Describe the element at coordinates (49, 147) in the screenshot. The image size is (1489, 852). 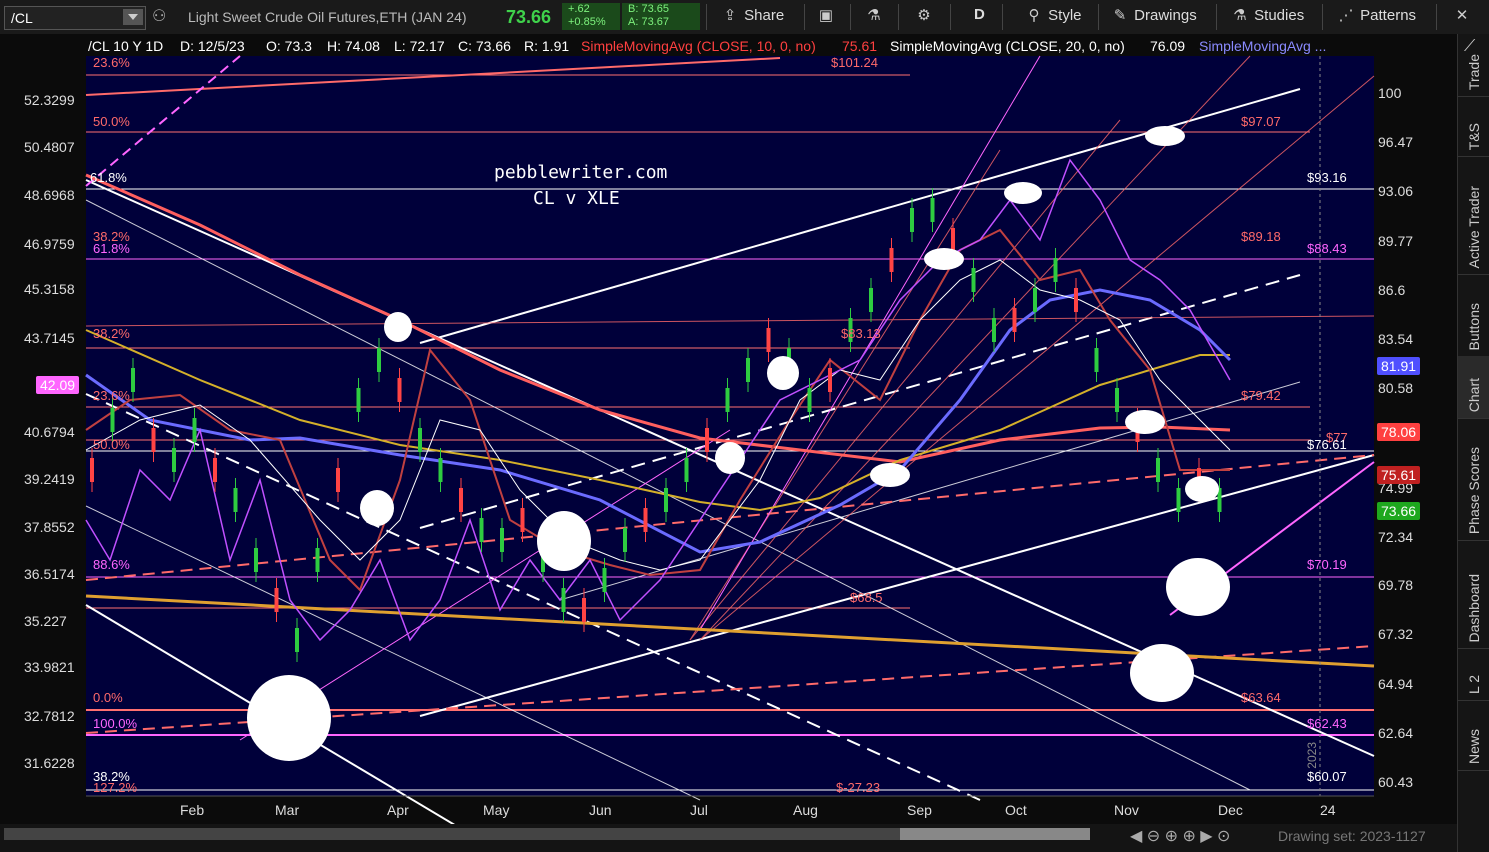
I see `left-axis-label: 50.4807` at that location.